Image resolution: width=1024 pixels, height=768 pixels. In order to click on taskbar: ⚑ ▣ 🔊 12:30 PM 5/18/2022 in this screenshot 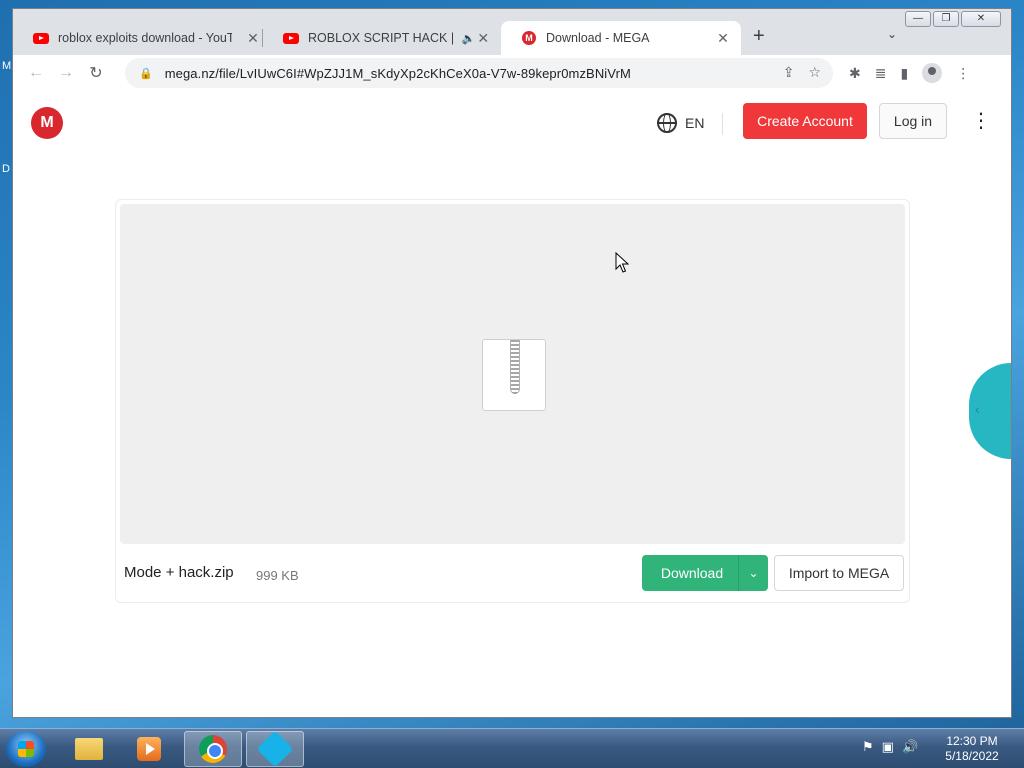, I will do `click(512, 748)`.